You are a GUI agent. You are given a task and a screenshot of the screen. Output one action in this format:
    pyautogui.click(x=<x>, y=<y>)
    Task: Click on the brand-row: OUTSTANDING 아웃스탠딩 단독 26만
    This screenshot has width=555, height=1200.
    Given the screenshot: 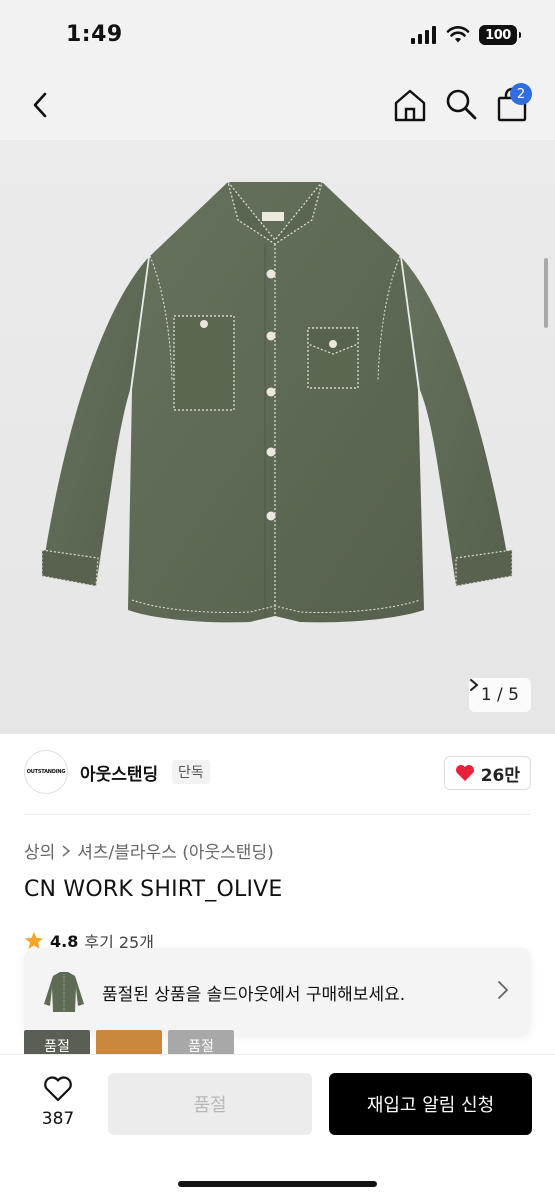 What is the action you would take?
    pyautogui.click(x=277, y=774)
    